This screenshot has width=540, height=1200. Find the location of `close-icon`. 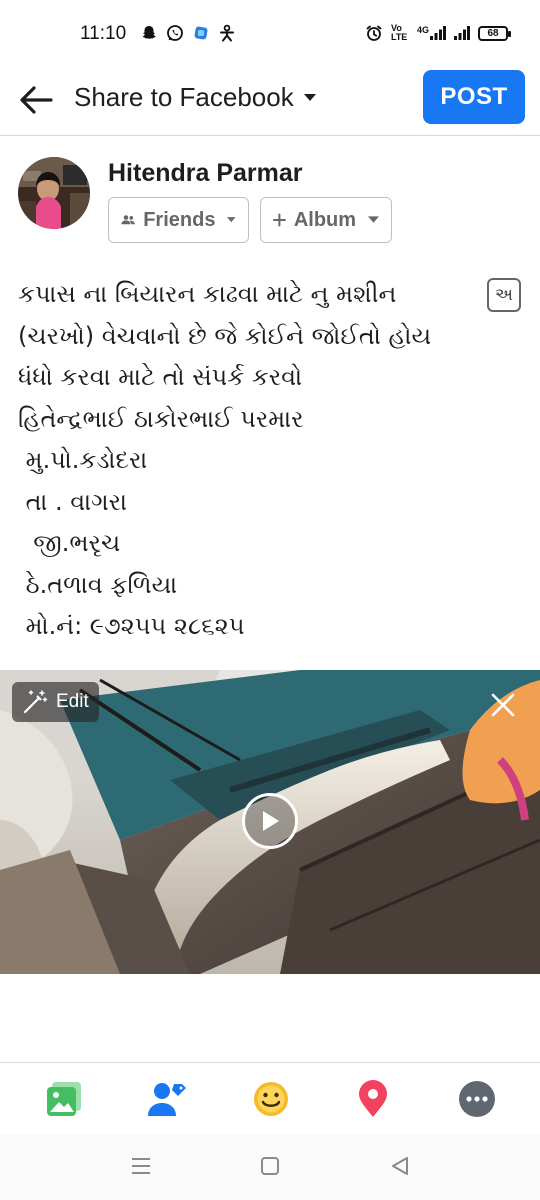

close-icon is located at coordinates (503, 705).